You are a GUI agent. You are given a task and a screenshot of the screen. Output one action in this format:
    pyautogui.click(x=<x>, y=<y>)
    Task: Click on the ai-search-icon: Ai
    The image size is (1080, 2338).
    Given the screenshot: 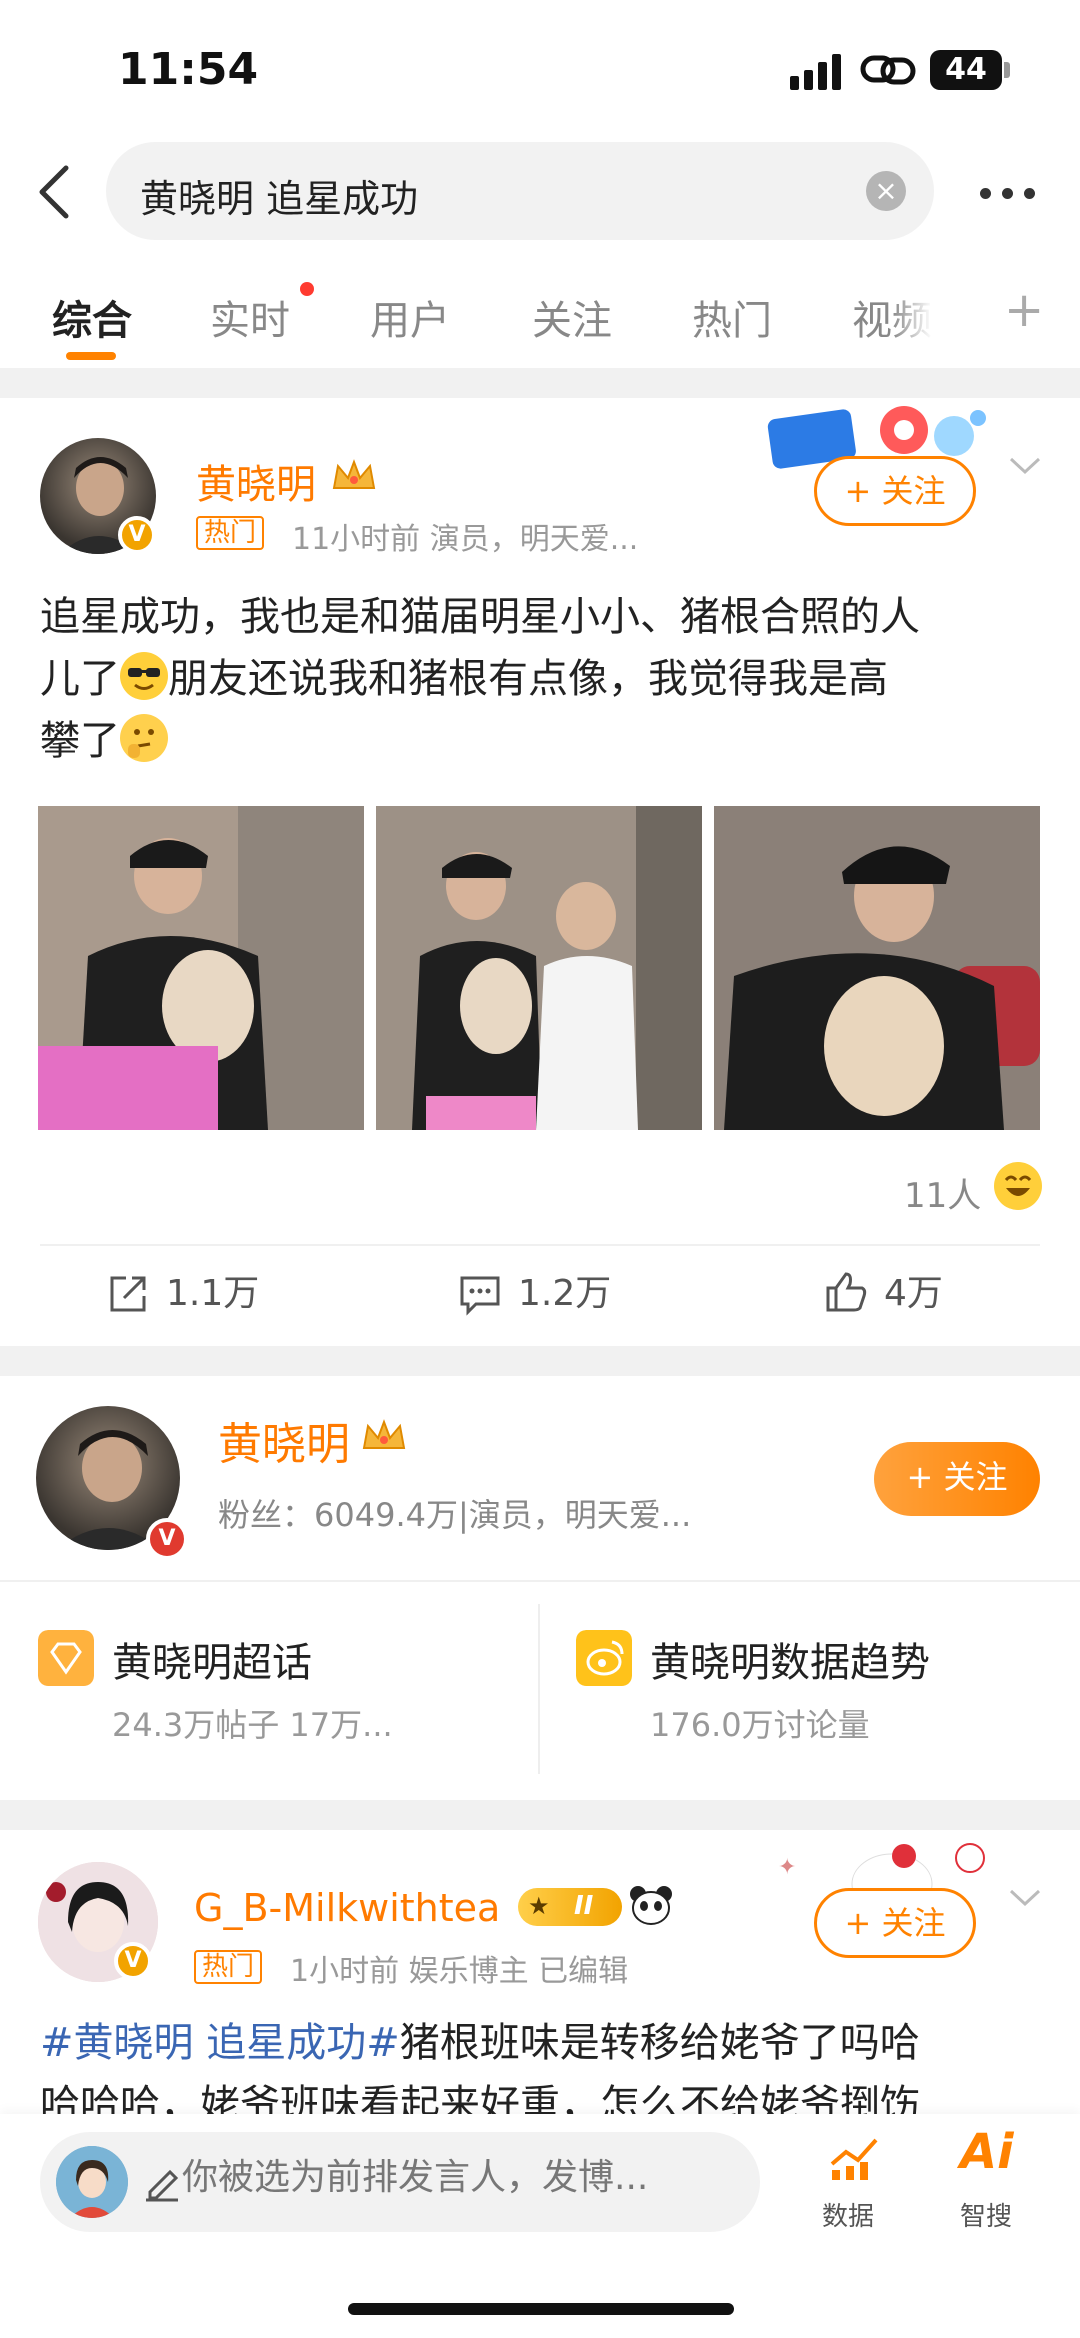 What is the action you would take?
    pyautogui.click(x=987, y=2152)
    